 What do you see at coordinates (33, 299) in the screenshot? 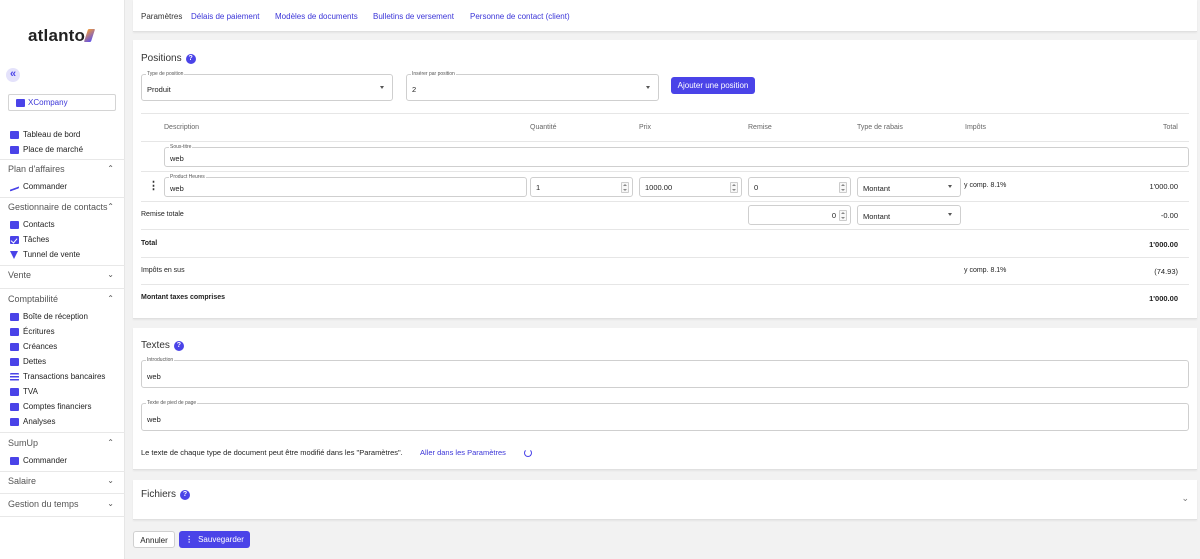
I see `section-title: Comptabilité` at bounding box center [33, 299].